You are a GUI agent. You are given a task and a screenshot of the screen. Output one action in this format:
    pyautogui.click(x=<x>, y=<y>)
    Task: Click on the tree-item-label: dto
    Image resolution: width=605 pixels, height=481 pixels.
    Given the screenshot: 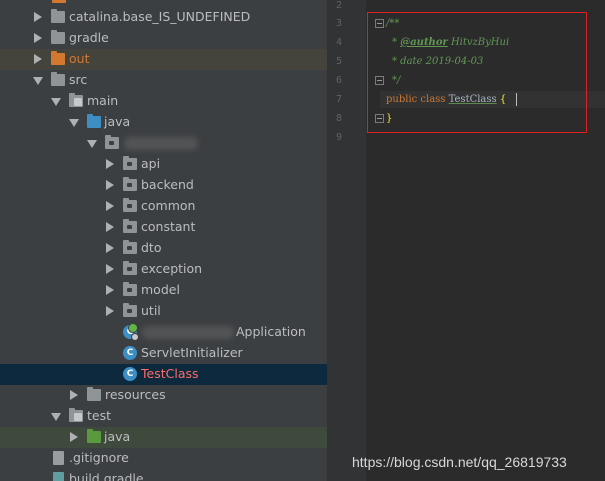 What is the action you would take?
    pyautogui.click(x=151, y=247)
    